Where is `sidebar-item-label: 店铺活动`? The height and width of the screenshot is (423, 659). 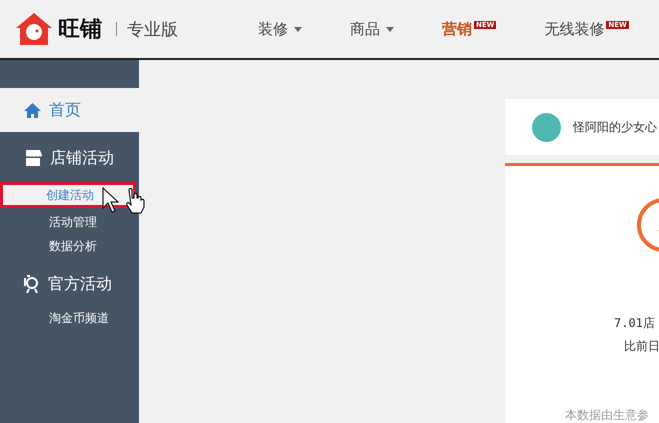
sidebar-item-label: 店铺活动 is located at coordinates (82, 158).